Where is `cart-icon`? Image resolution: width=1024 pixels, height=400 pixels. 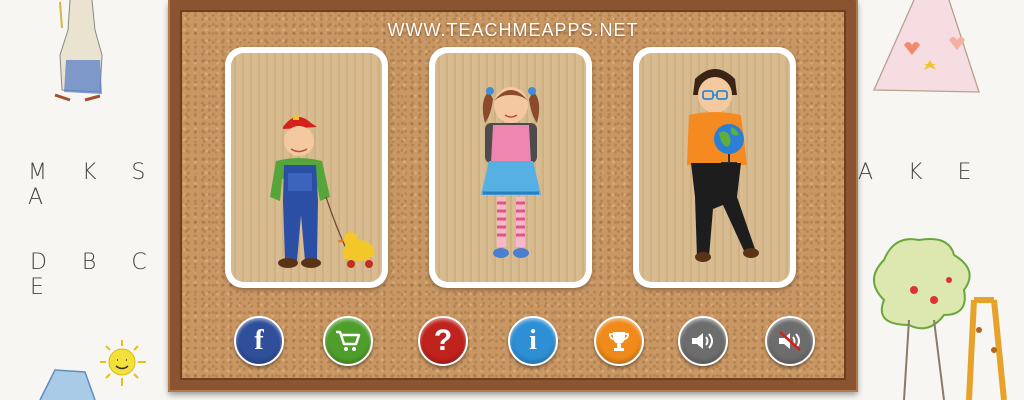
cart-icon is located at coordinates (348, 340).